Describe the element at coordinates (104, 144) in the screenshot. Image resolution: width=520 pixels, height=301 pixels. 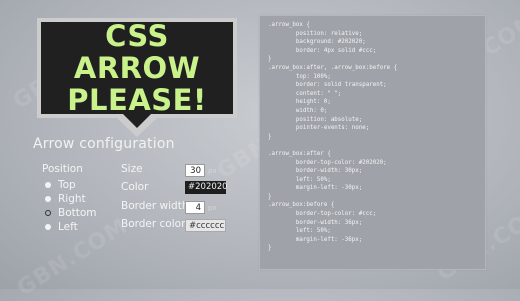
I see `config-title: Arrow configuration` at that location.